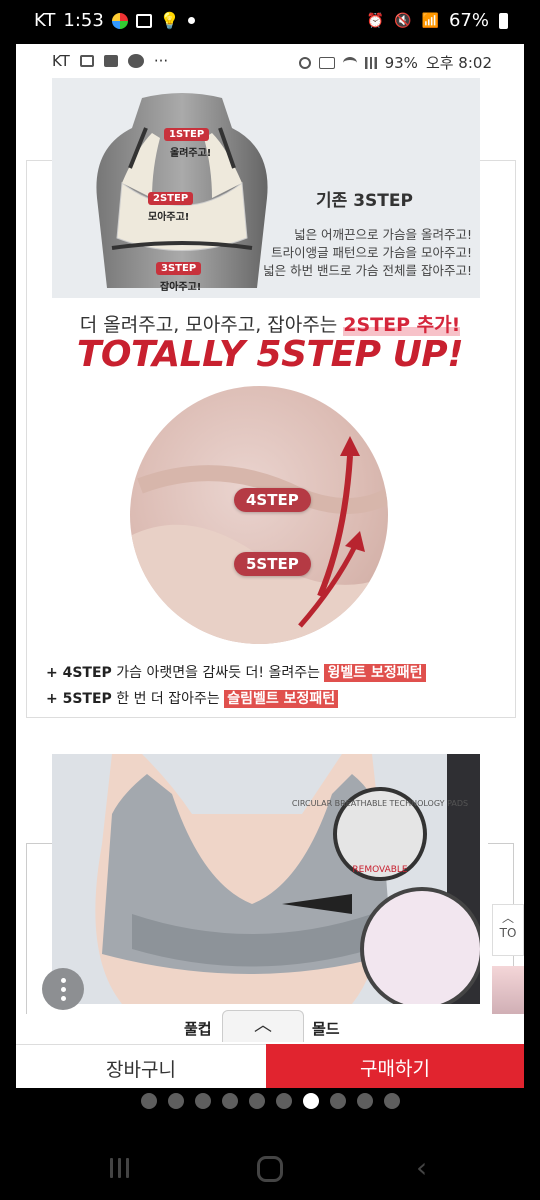  What do you see at coordinates (143, 20) in the screenshot?
I see `gallery-notification-icon` at bounding box center [143, 20].